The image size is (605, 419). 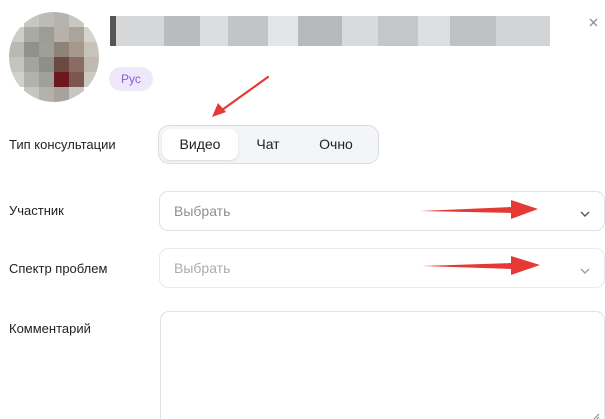 I want to click on consultation-type-video: Видео, so click(x=200, y=144).